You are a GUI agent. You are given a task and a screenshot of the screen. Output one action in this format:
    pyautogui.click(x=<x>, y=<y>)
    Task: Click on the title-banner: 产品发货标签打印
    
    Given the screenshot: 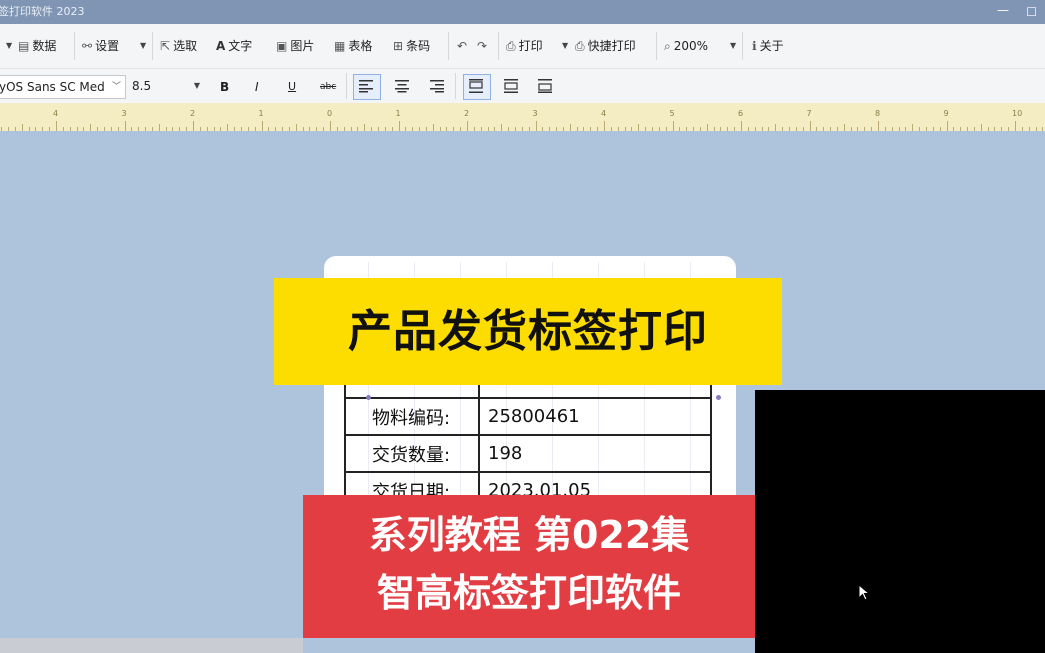 What is the action you would take?
    pyautogui.click(x=528, y=331)
    